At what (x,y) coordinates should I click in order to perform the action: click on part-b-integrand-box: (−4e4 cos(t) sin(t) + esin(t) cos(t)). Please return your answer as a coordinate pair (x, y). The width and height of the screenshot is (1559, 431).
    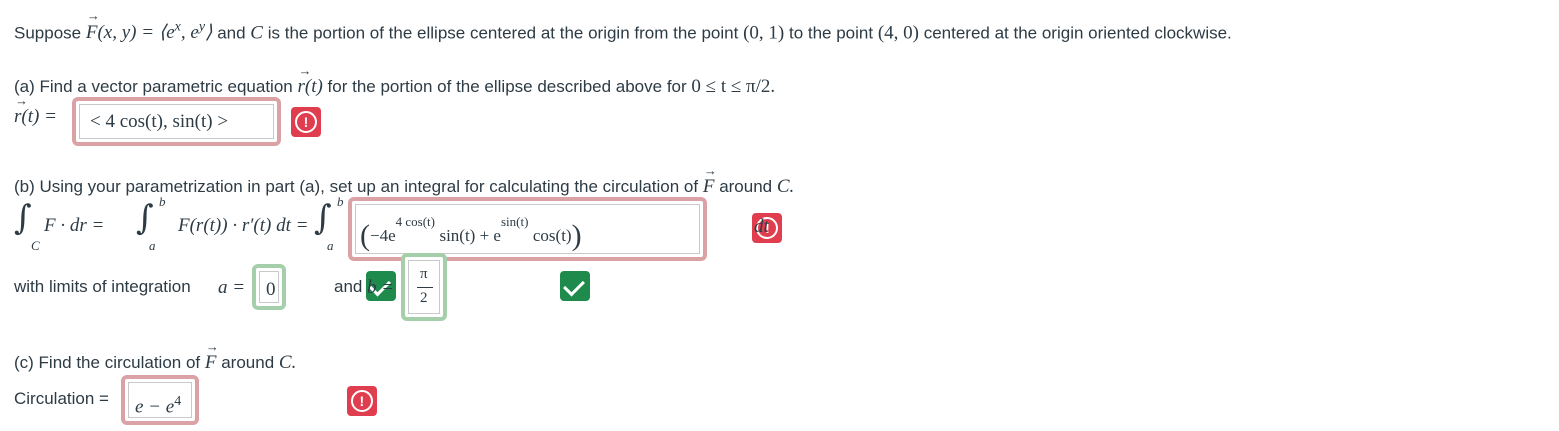
    Looking at the image, I should click on (527, 229).